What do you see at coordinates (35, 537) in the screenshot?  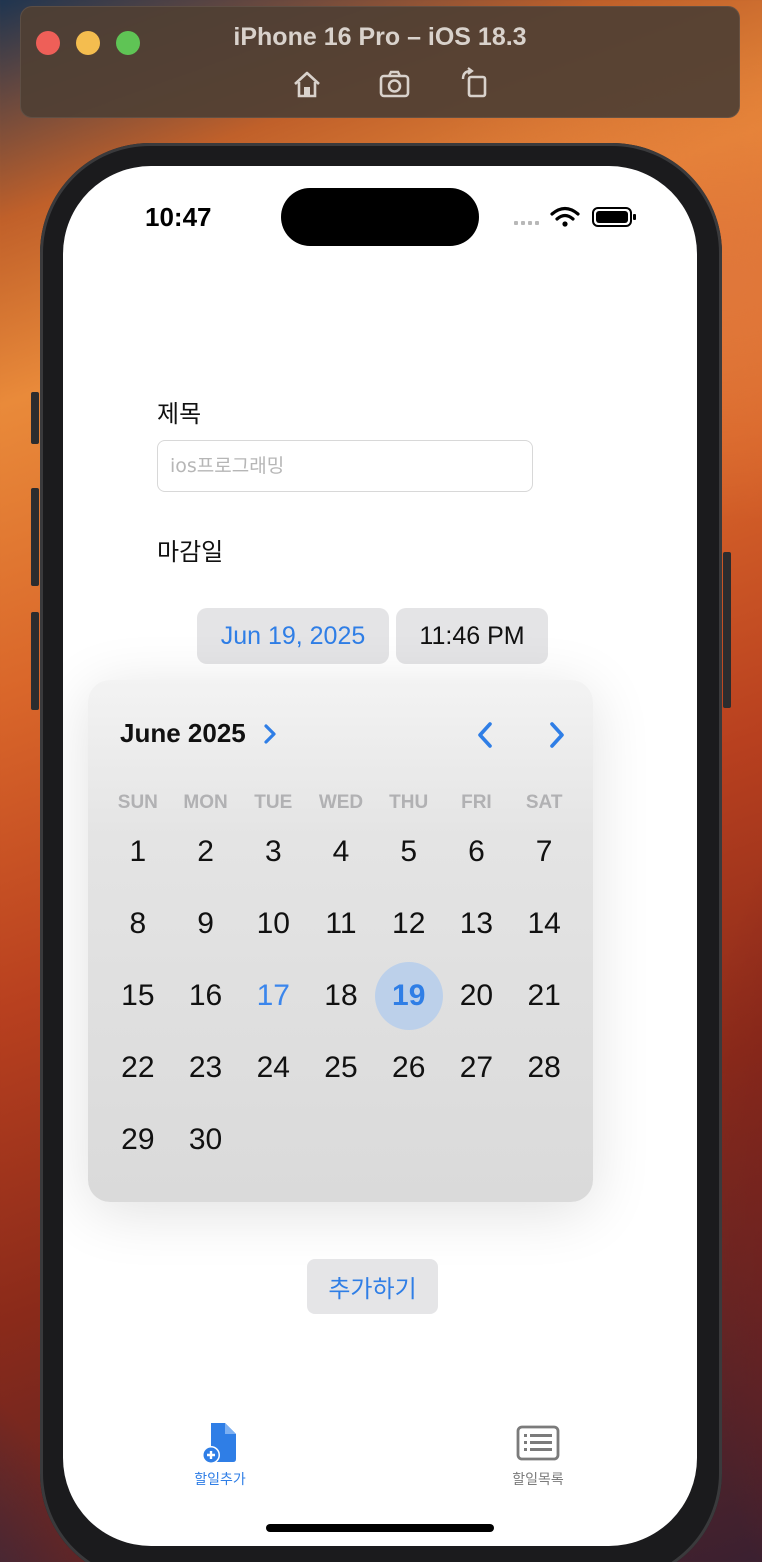 I see `volume-up-button` at bounding box center [35, 537].